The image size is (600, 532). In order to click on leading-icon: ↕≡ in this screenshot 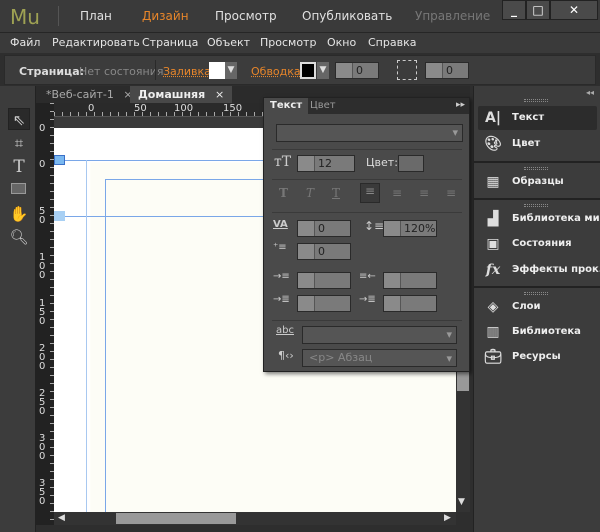, I will do `click(374, 226)`.